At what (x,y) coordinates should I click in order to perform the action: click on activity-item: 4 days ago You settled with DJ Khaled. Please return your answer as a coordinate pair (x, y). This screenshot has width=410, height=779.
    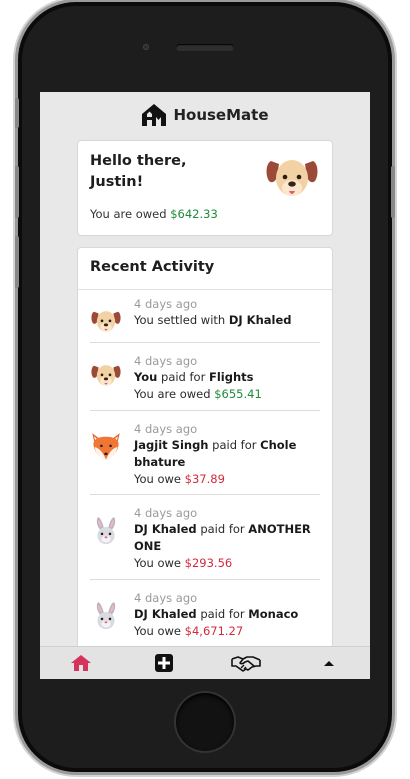
    Looking at the image, I should click on (205, 316).